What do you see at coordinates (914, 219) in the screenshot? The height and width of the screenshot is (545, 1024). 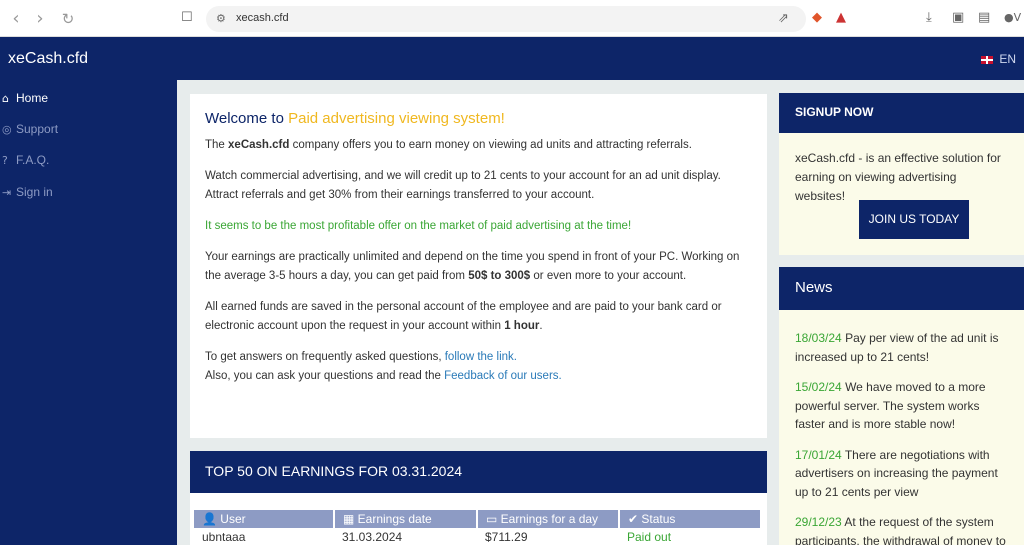 I see `join-button: JOIN US TODAY` at bounding box center [914, 219].